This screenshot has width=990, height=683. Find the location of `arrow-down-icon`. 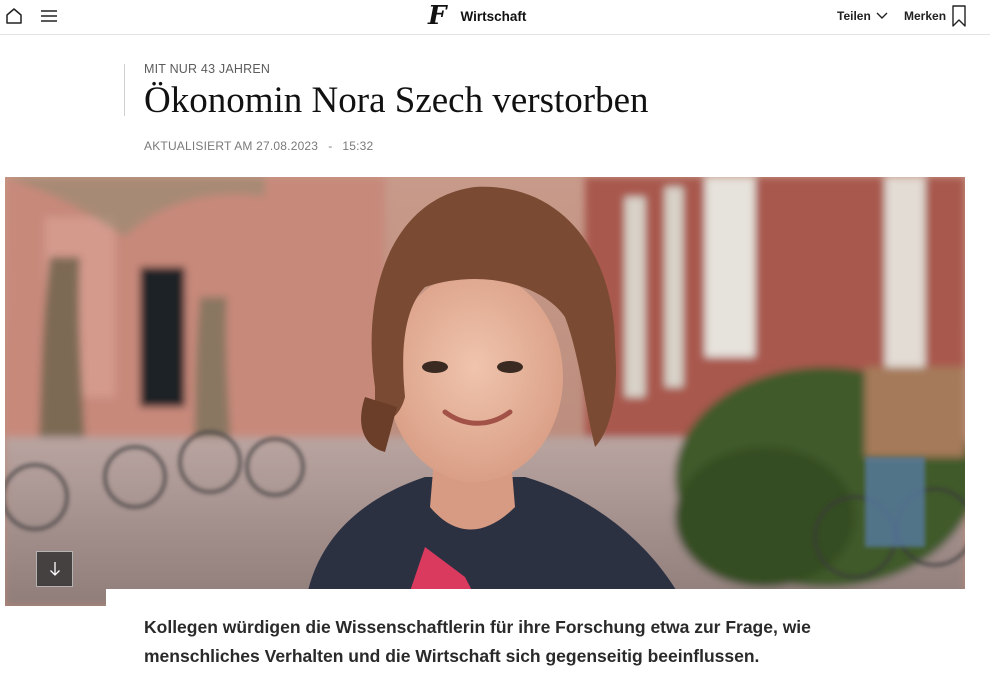

arrow-down-icon is located at coordinates (54, 569).